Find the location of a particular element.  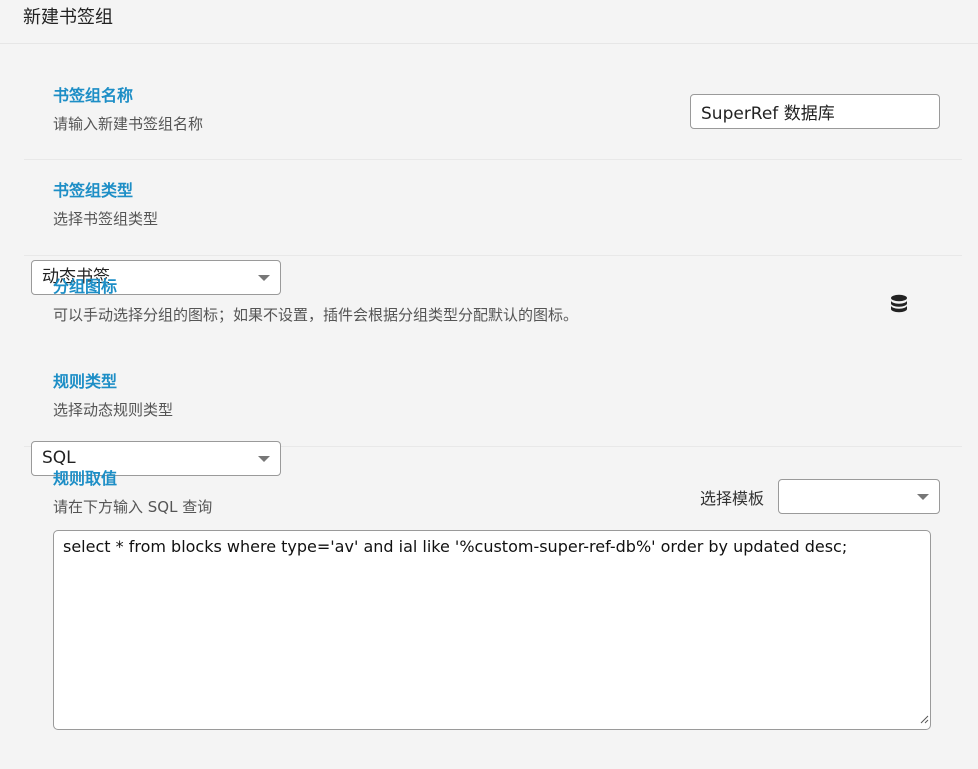

group-type-desc: 选择书签组类型 is located at coordinates (106, 219).